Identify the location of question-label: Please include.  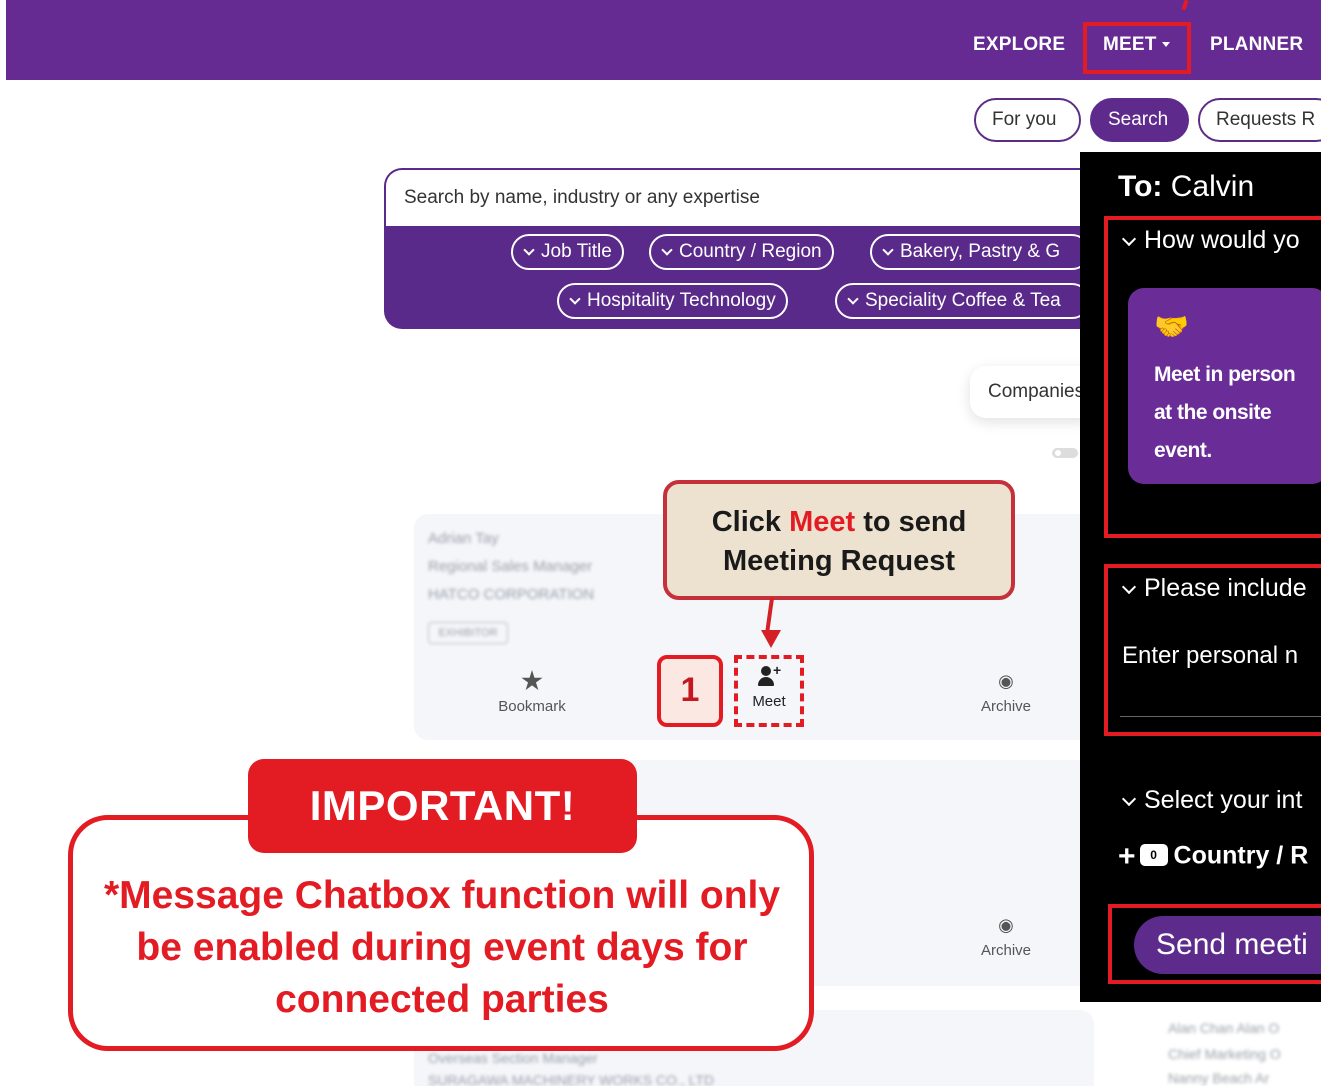
(1225, 588).